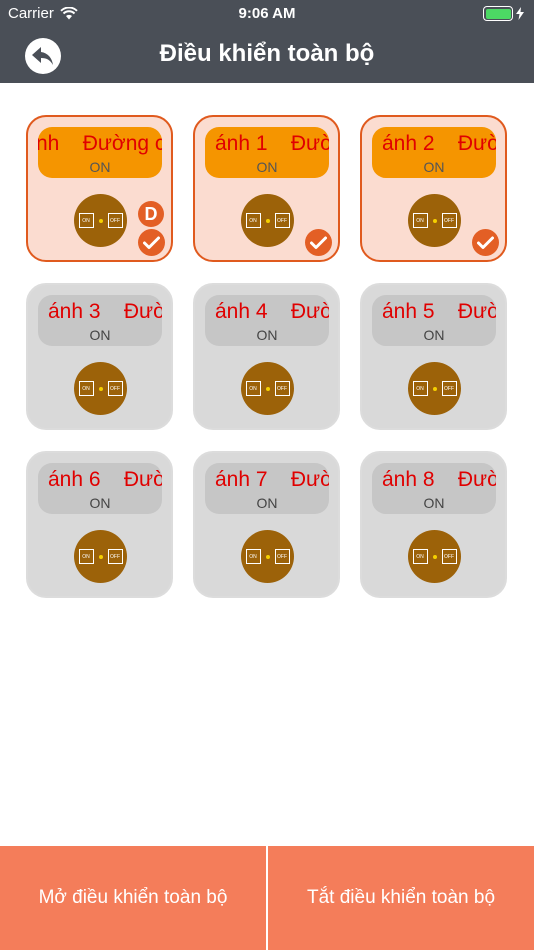 Image resolution: width=534 pixels, height=950 pixels. What do you see at coordinates (439, 311) in the screenshot?
I see `device-name: ánh 5 Đườn` at bounding box center [439, 311].